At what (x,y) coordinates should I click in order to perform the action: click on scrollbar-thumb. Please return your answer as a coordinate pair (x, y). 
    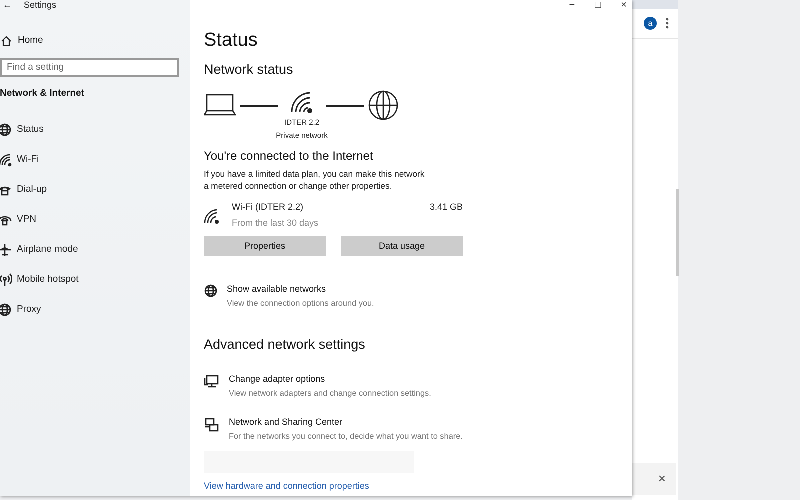
    Looking at the image, I should click on (677, 232).